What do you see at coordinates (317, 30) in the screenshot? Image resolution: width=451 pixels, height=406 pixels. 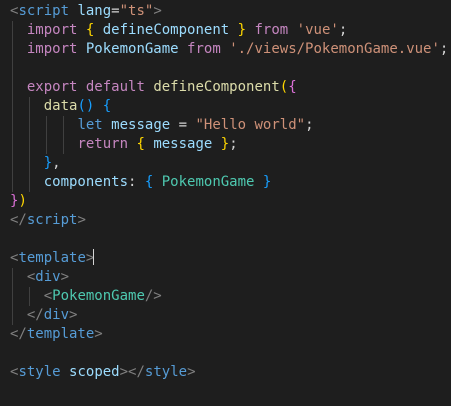 I see `code-token: 'vue'` at bounding box center [317, 30].